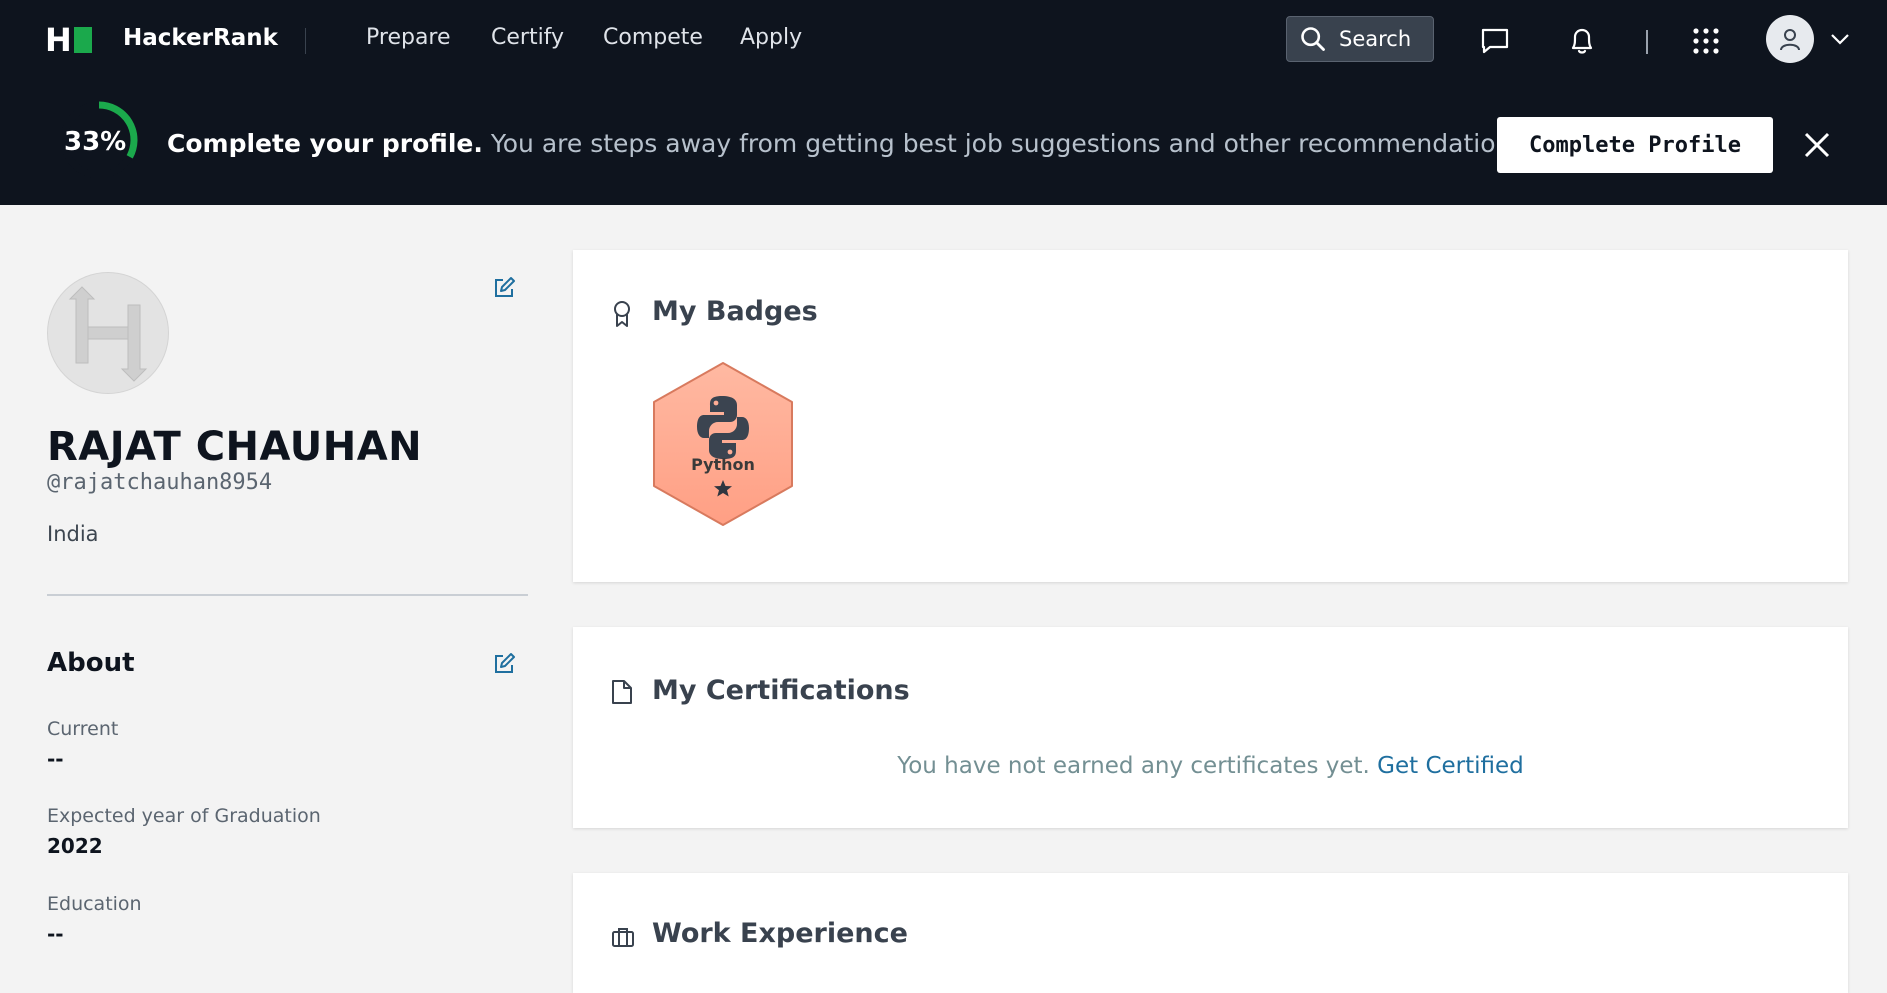  Describe the element at coordinates (943, 40) in the screenshot. I see `top-navbar` at that location.